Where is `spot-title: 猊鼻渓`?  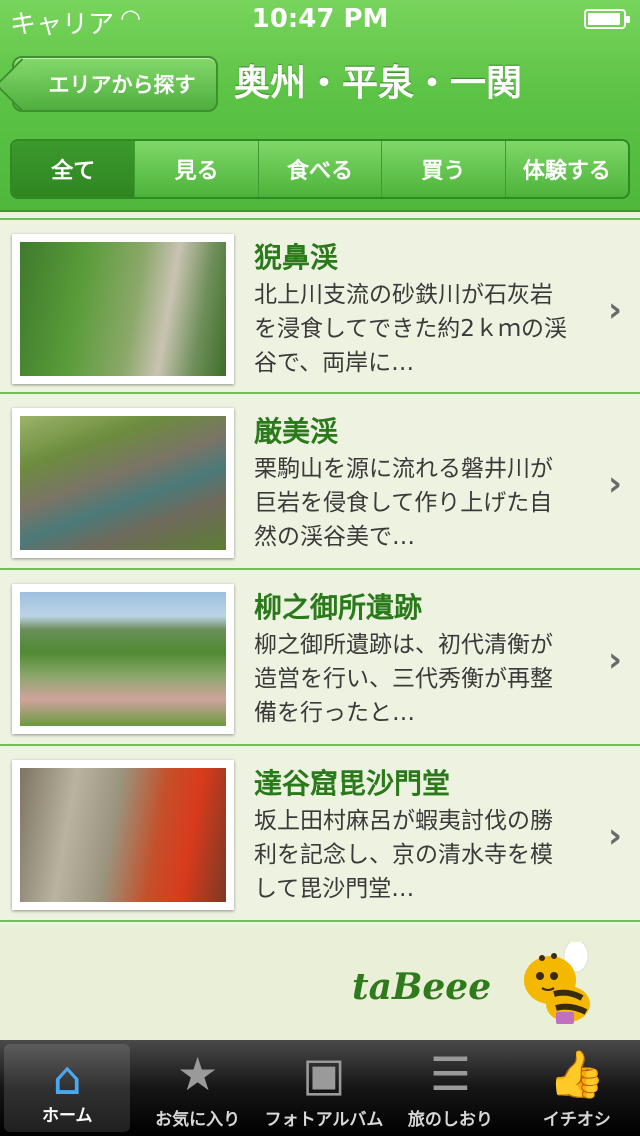
spot-title: 猊鼻渓 is located at coordinates (296, 257).